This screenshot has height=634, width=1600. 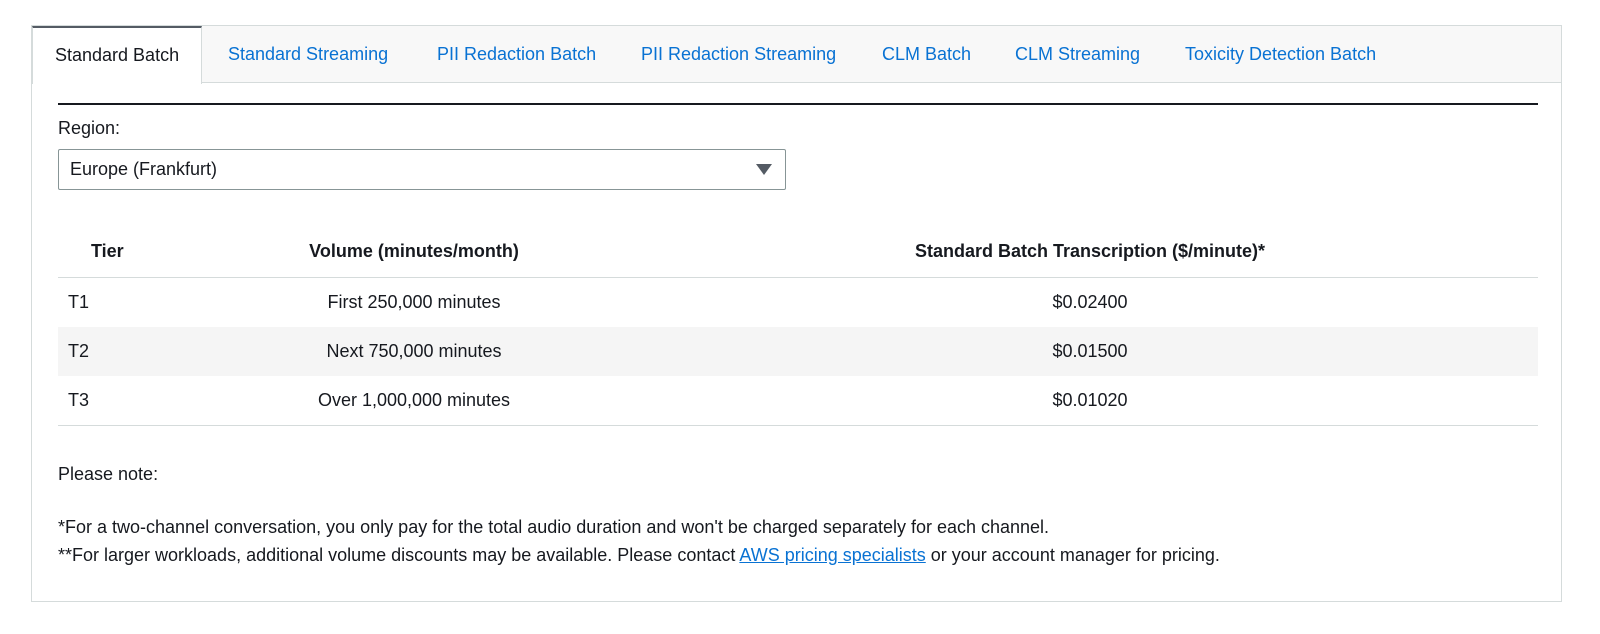 I want to click on cell-tier: T2, so click(x=79, y=351).